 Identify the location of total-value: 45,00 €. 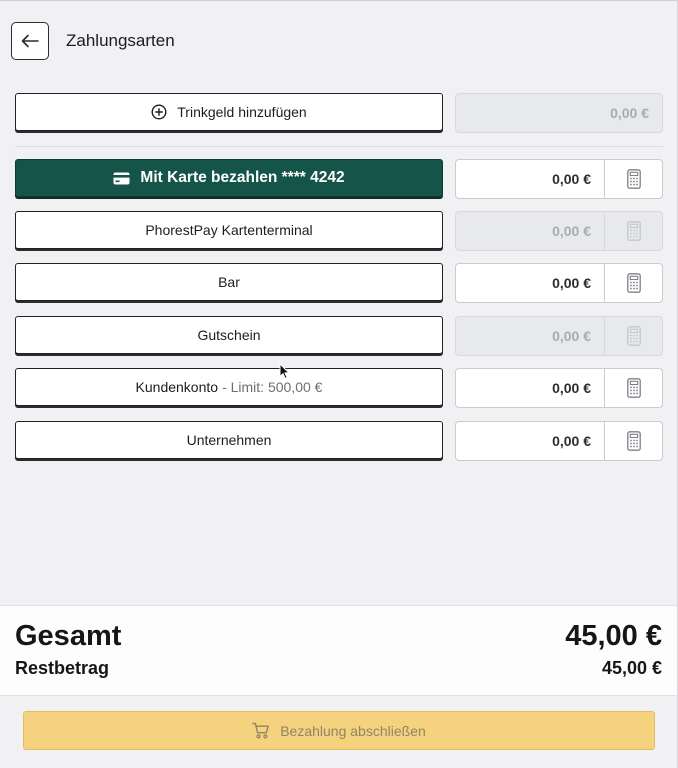
(613, 636).